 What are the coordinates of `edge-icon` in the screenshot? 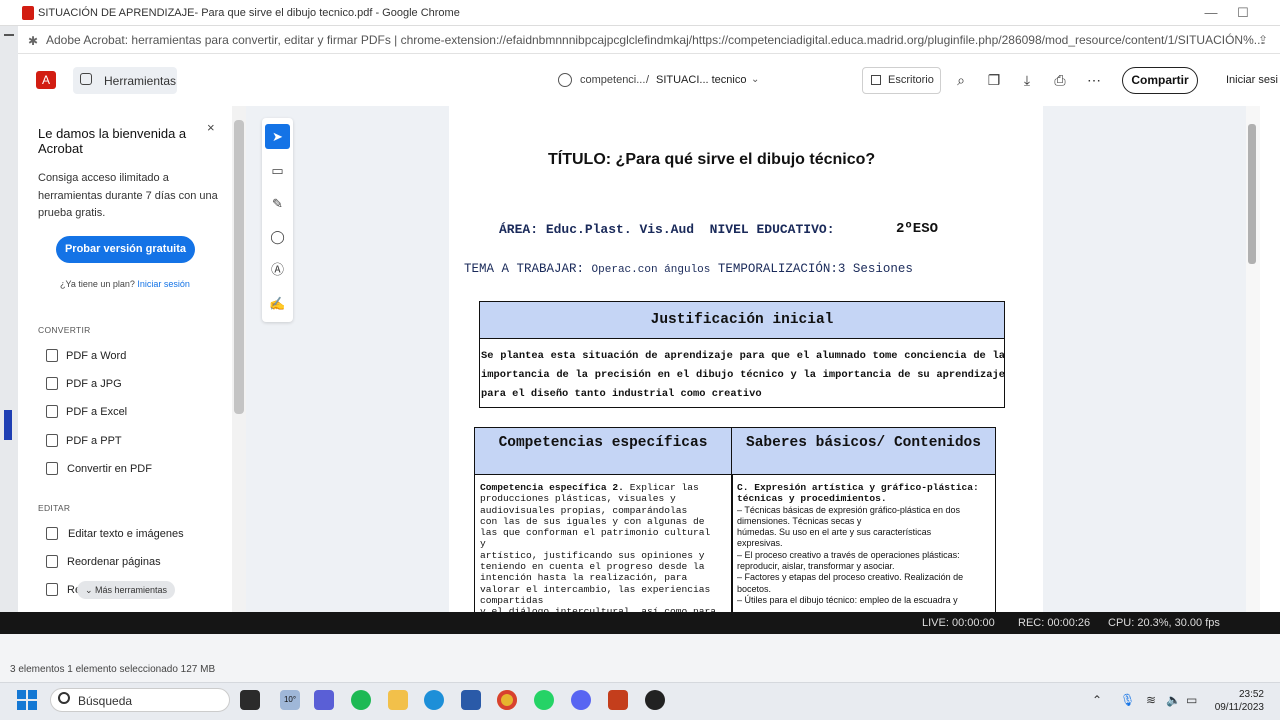 It's located at (434, 700).